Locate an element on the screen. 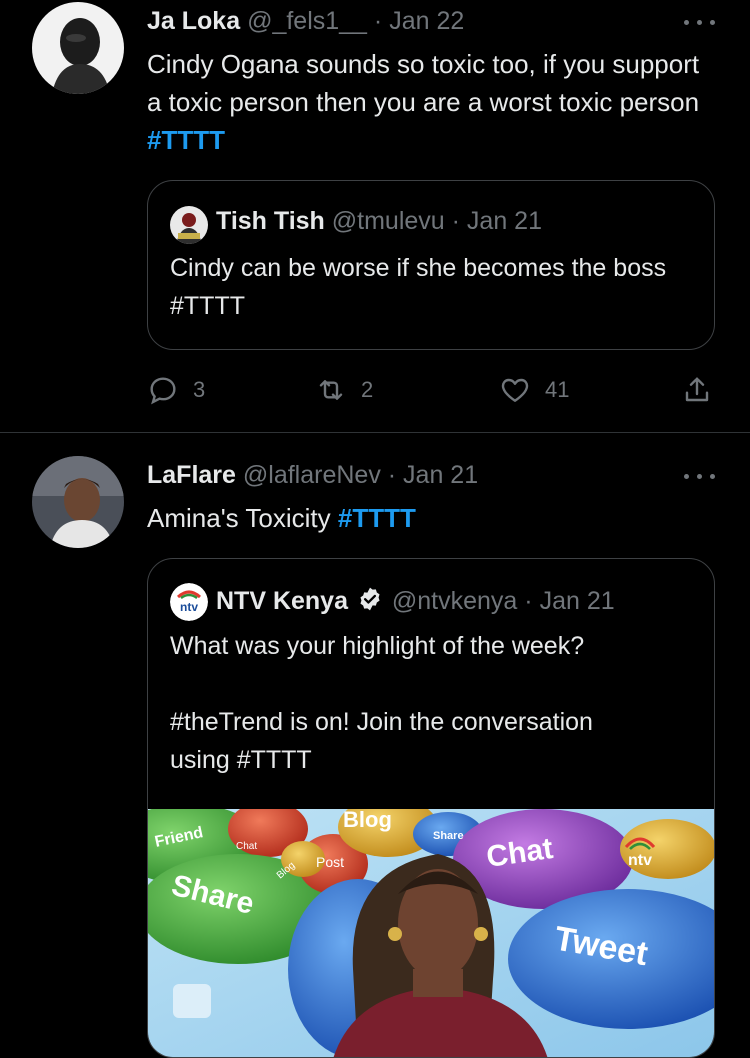  quote-text-line: using #TTTT is located at coordinates (241, 760).